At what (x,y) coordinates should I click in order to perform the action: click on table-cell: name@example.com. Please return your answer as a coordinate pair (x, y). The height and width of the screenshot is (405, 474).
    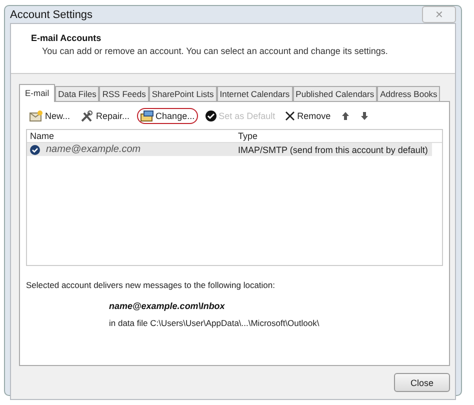
    Looking at the image, I should click on (93, 149).